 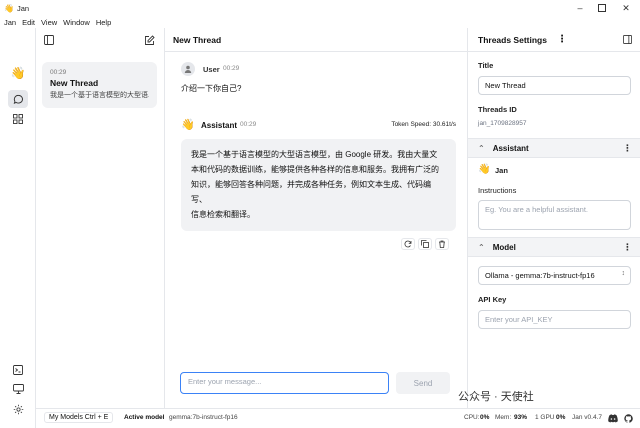 I want to click on collapse-panel-icon, so click(x=627, y=40).